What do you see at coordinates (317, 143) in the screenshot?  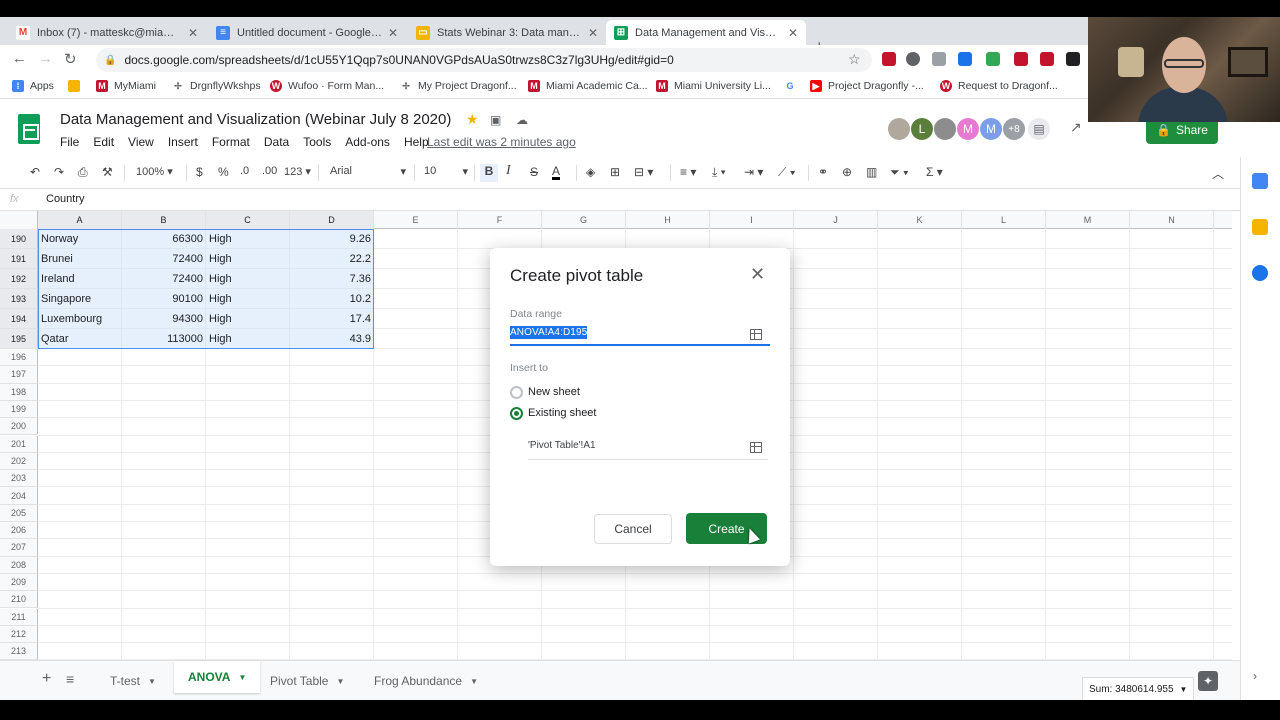 I see `menu-tools: Tools` at bounding box center [317, 143].